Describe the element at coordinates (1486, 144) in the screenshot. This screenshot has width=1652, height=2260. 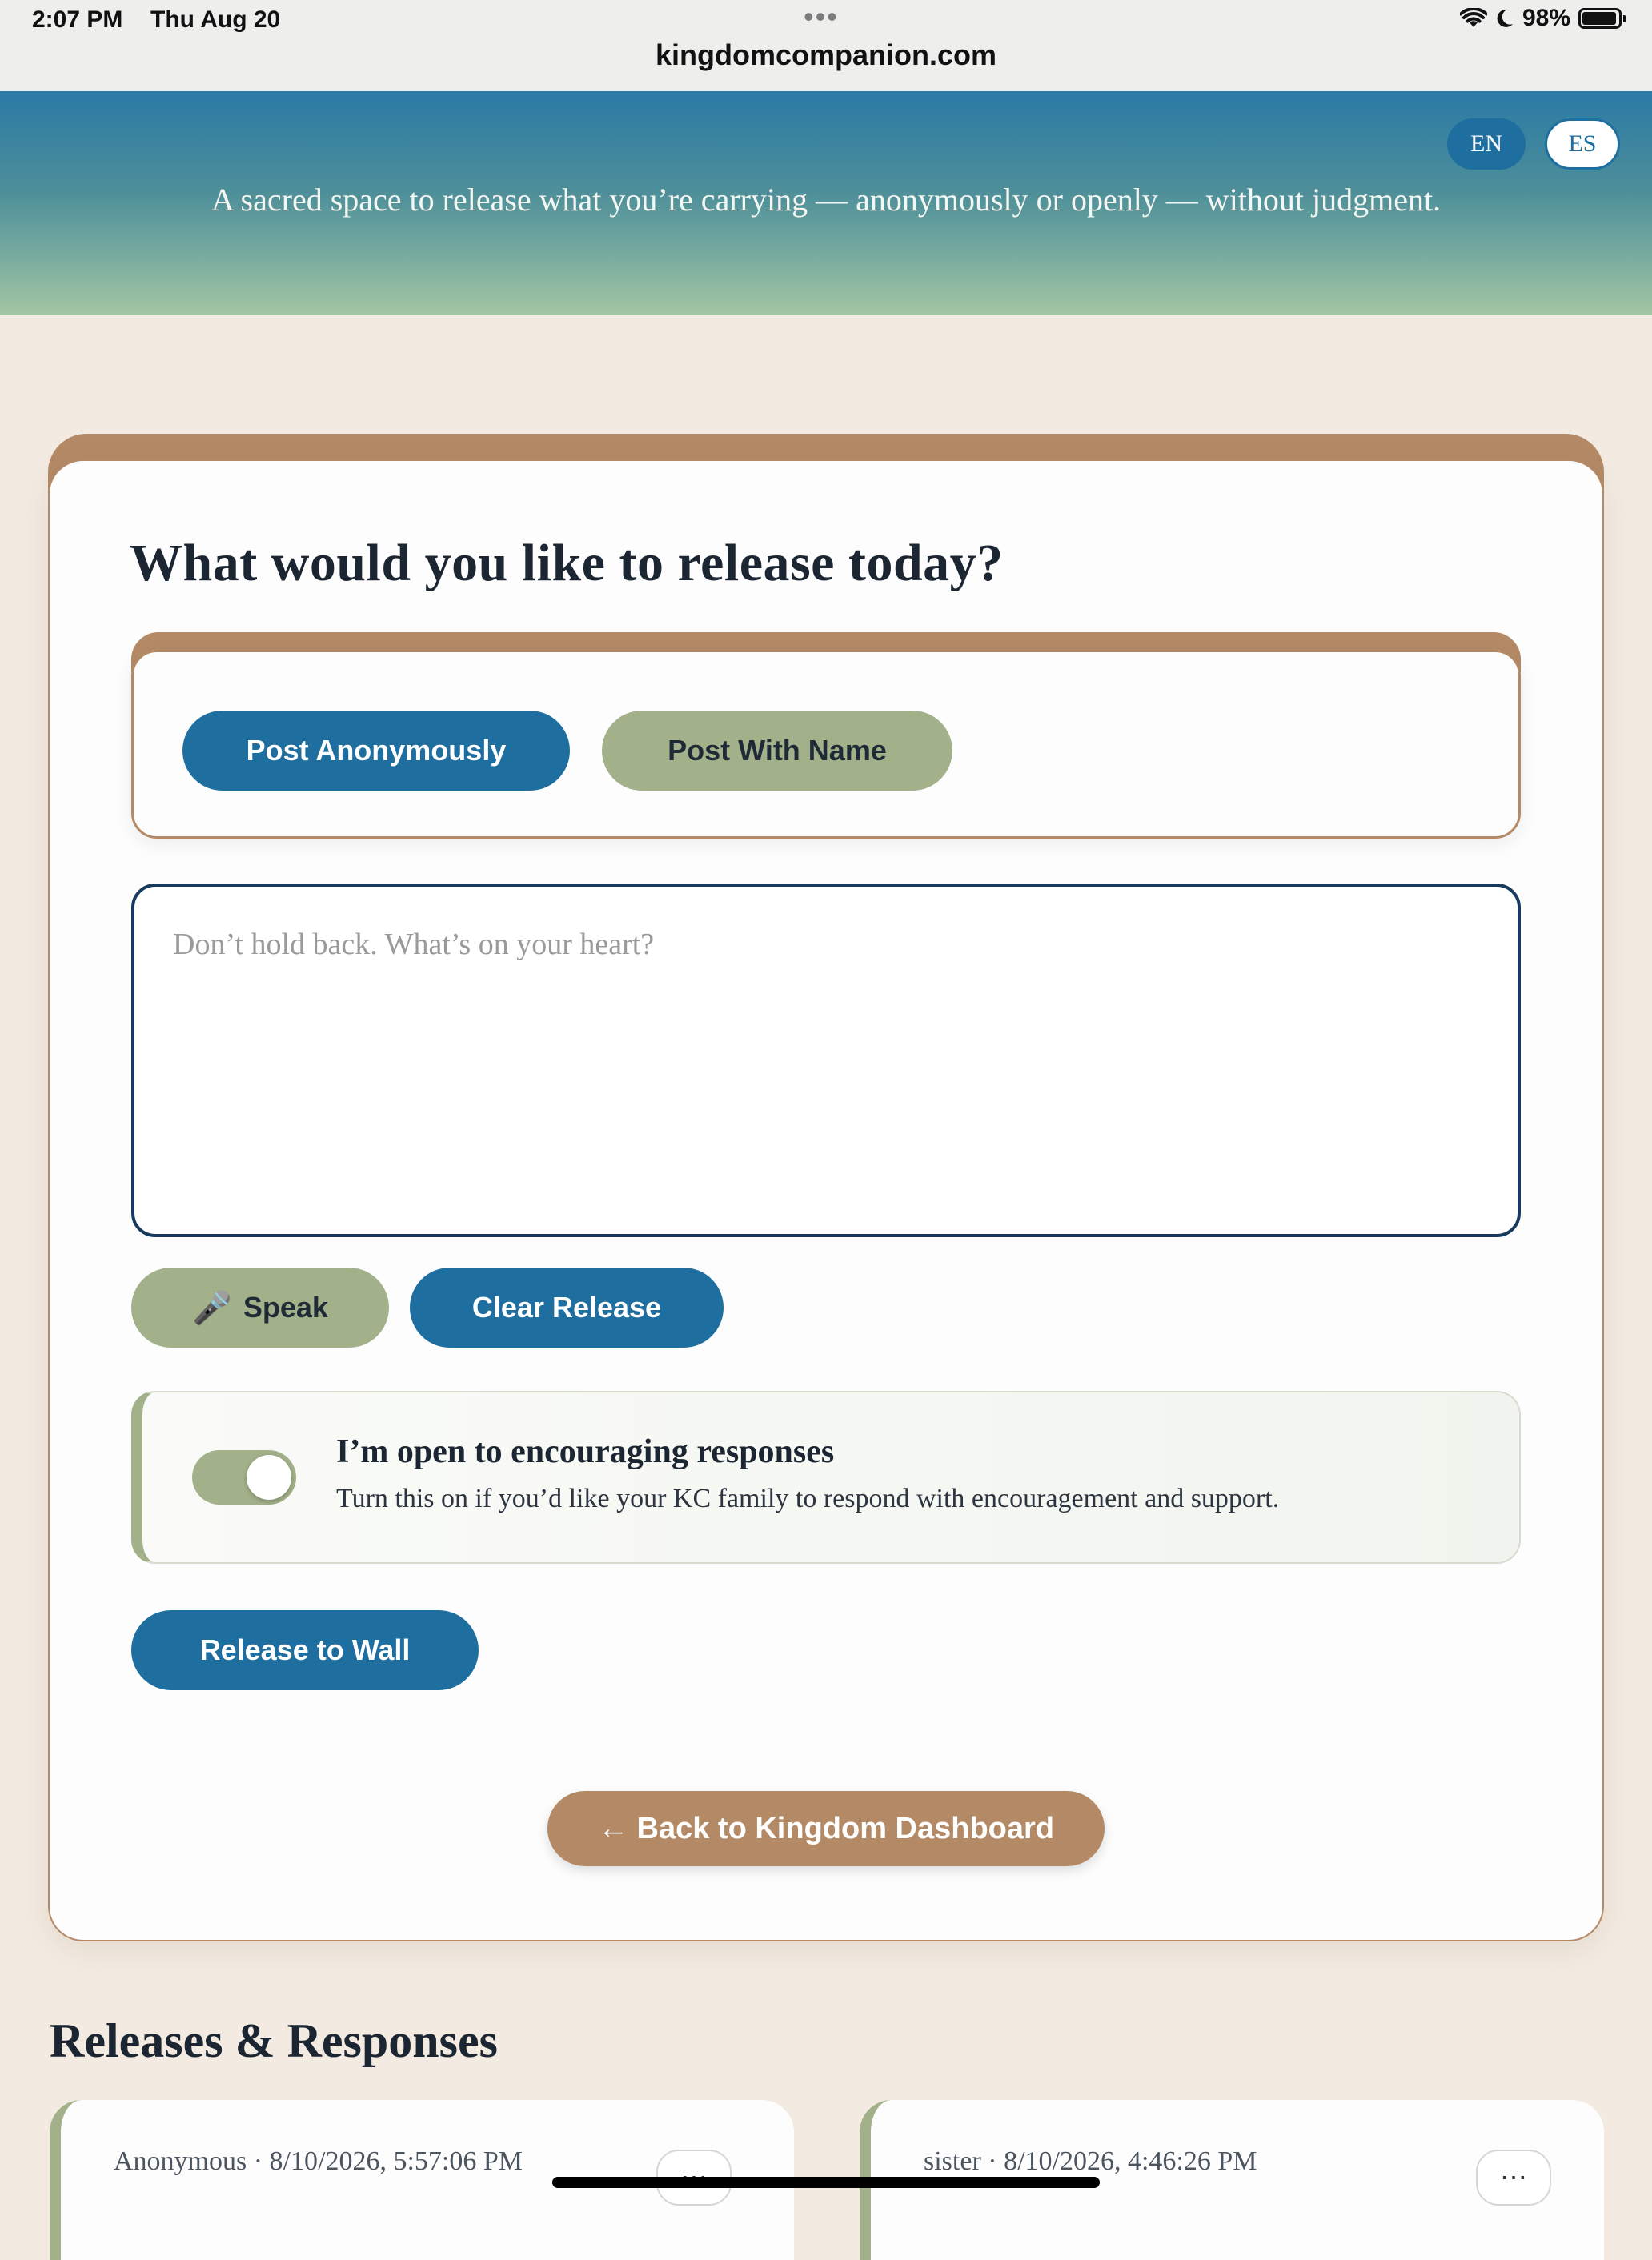
I see `language-en-button: EN` at that location.